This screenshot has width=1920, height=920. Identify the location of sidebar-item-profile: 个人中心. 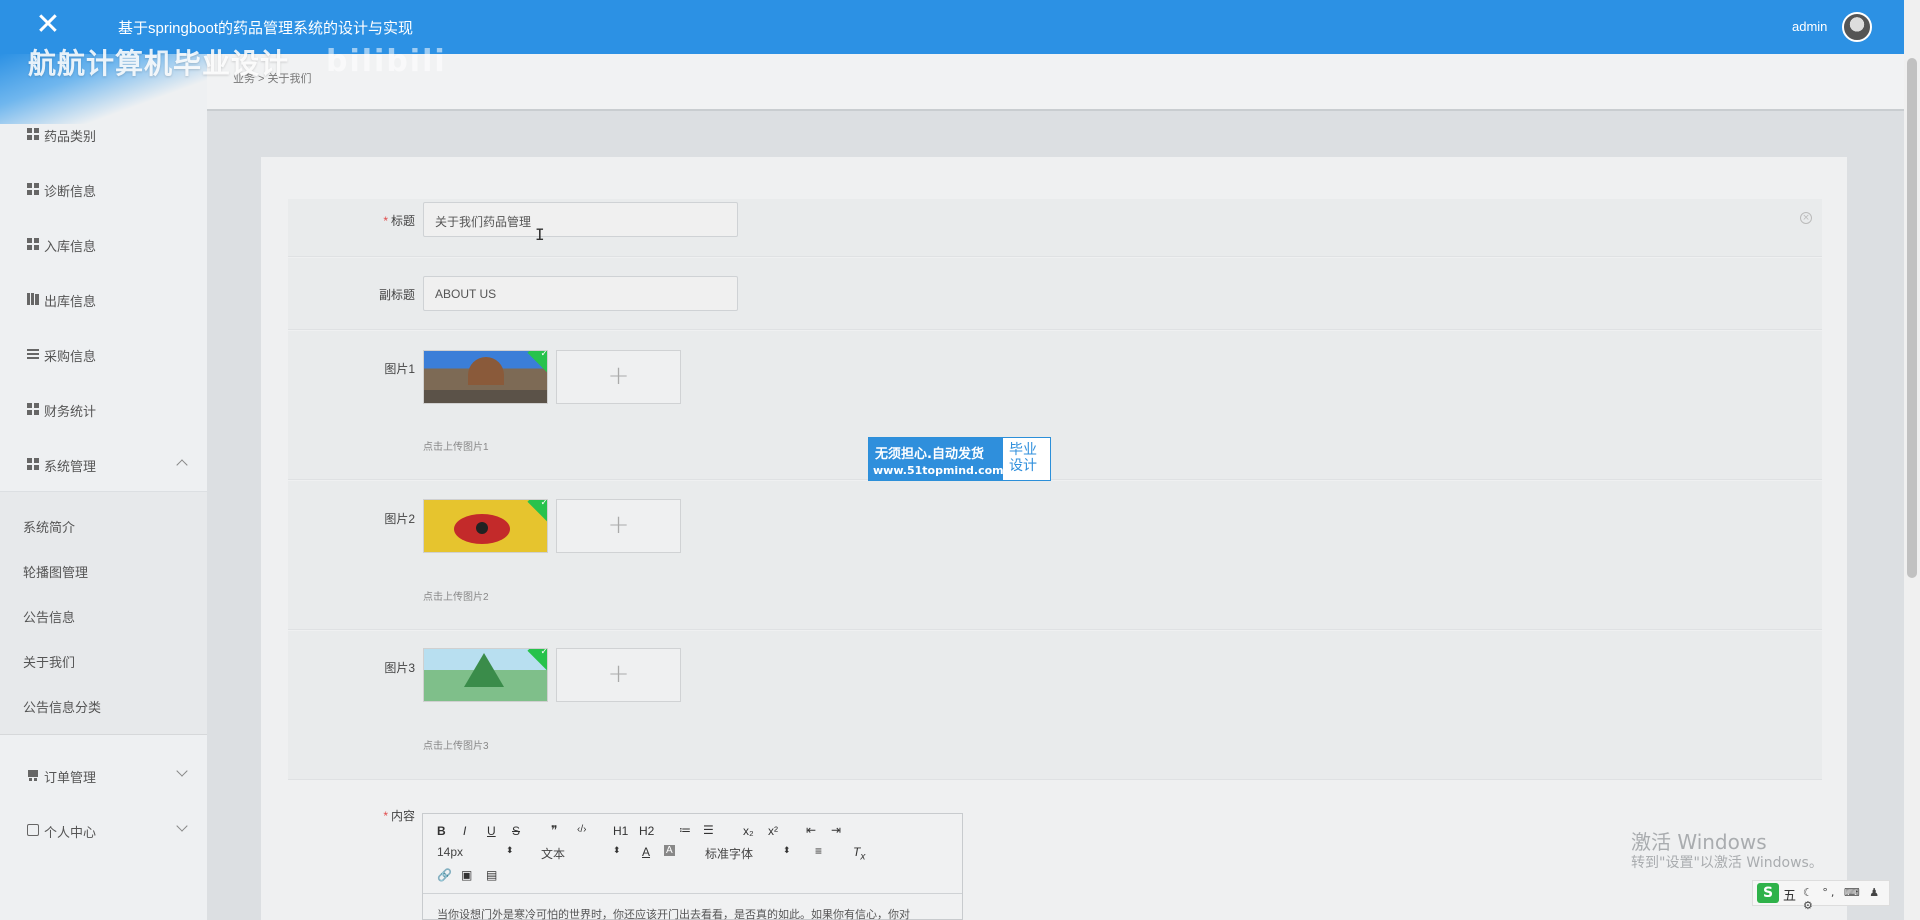
(103, 830).